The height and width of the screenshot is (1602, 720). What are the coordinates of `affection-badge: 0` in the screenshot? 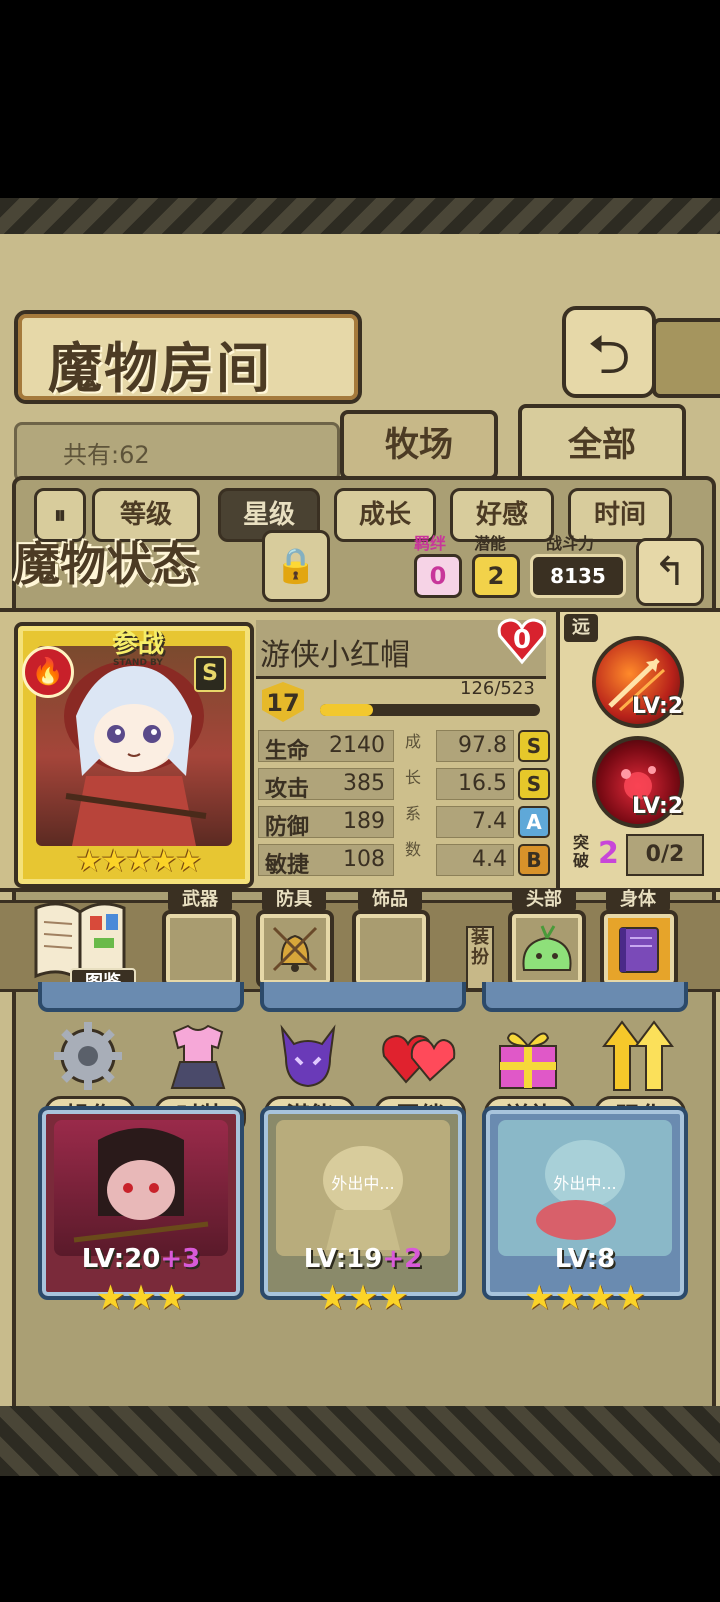 It's located at (522, 641).